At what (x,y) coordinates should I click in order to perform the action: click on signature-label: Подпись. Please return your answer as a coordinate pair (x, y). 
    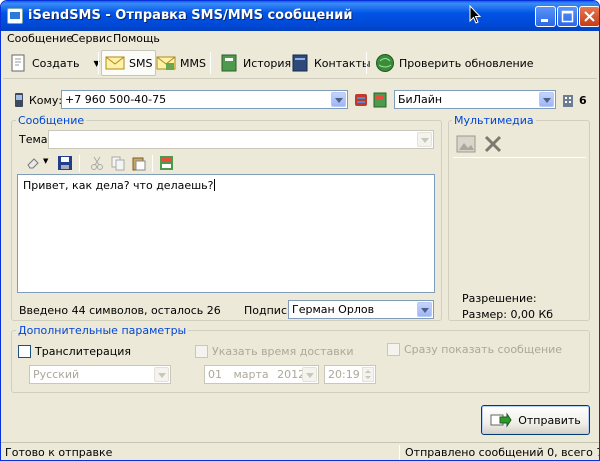
    Looking at the image, I should click on (269, 310).